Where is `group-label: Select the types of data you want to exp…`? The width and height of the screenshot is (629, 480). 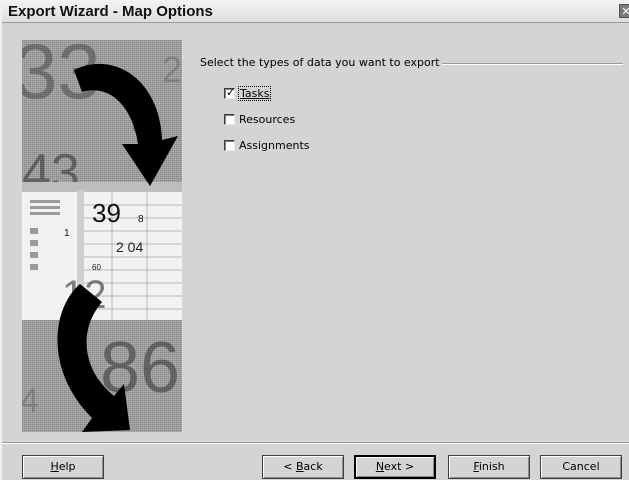 group-label: Select the types of data you want to exp… is located at coordinates (320, 62).